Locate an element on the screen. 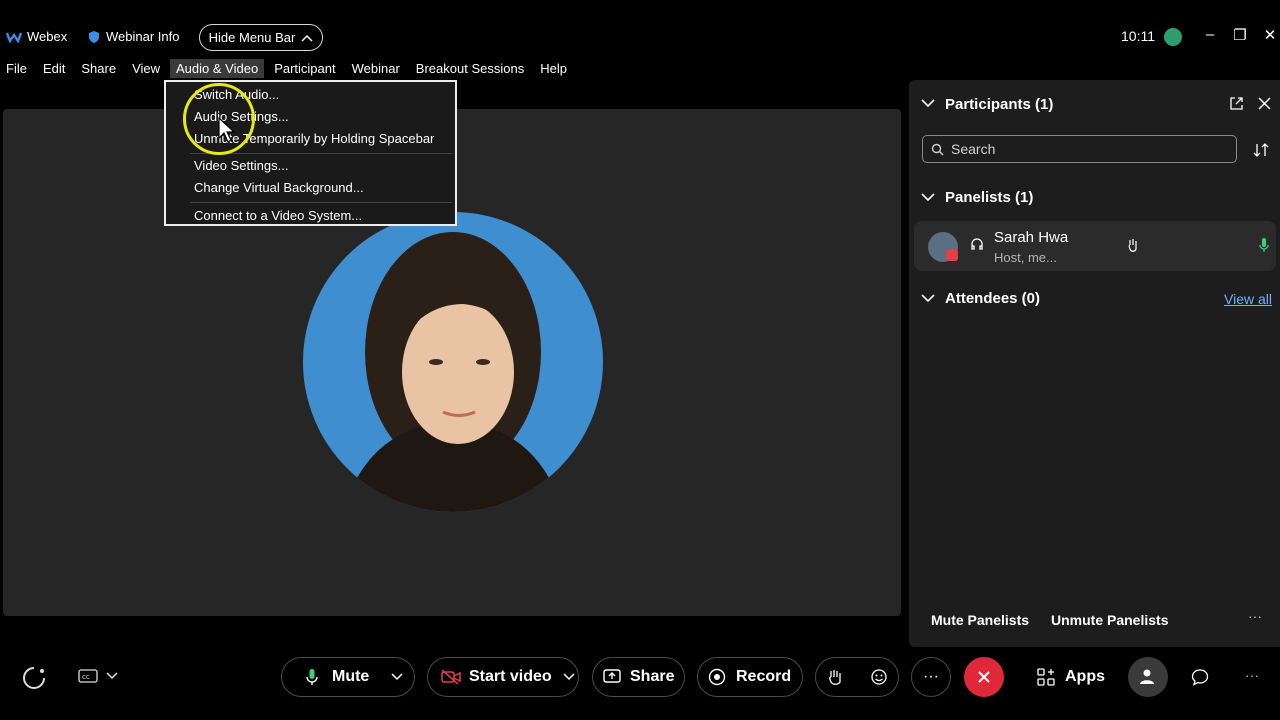 Image resolution: width=1280 pixels, height=720 pixels. menu-breakout-sessions: Breakout Sessions is located at coordinates (470, 68).